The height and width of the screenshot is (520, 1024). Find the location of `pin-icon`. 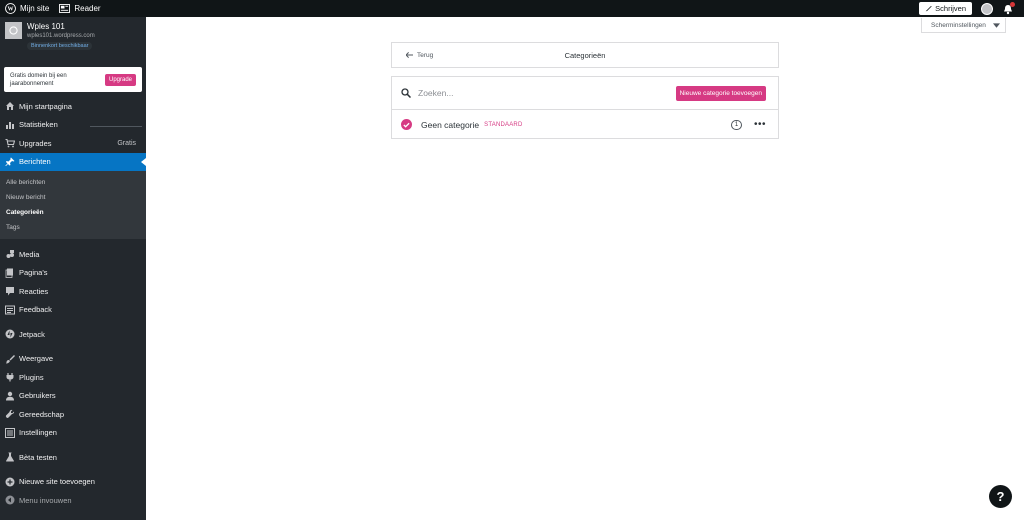

pin-icon is located at coordinates (10, 161).